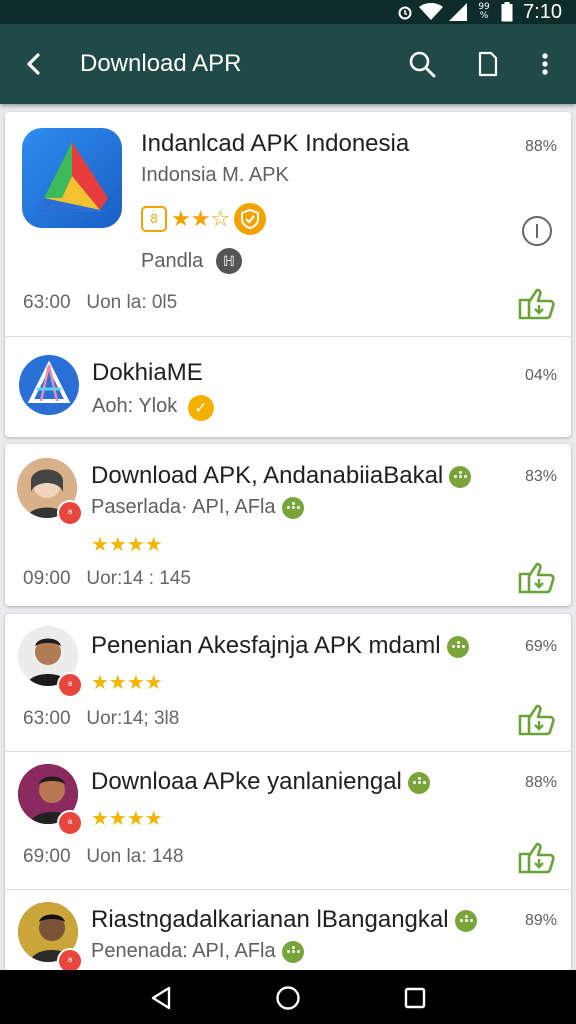 The image size is (576, 1024). I want to click on developer-name: Pandla, so click(172, 261).